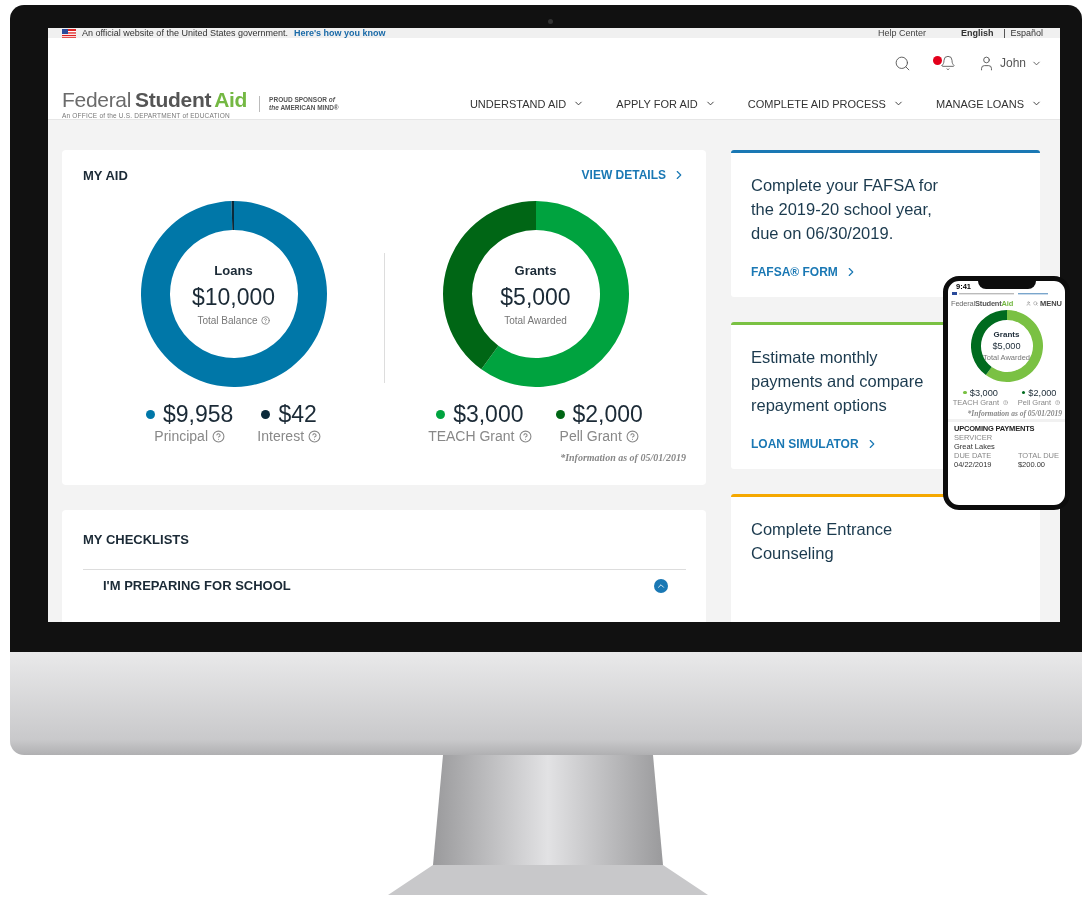 The image size is (1082, 901). Describe the element at coordinates (156, 100) in the screenshot. I see `site-logo: Federal StudentAid` at that location.